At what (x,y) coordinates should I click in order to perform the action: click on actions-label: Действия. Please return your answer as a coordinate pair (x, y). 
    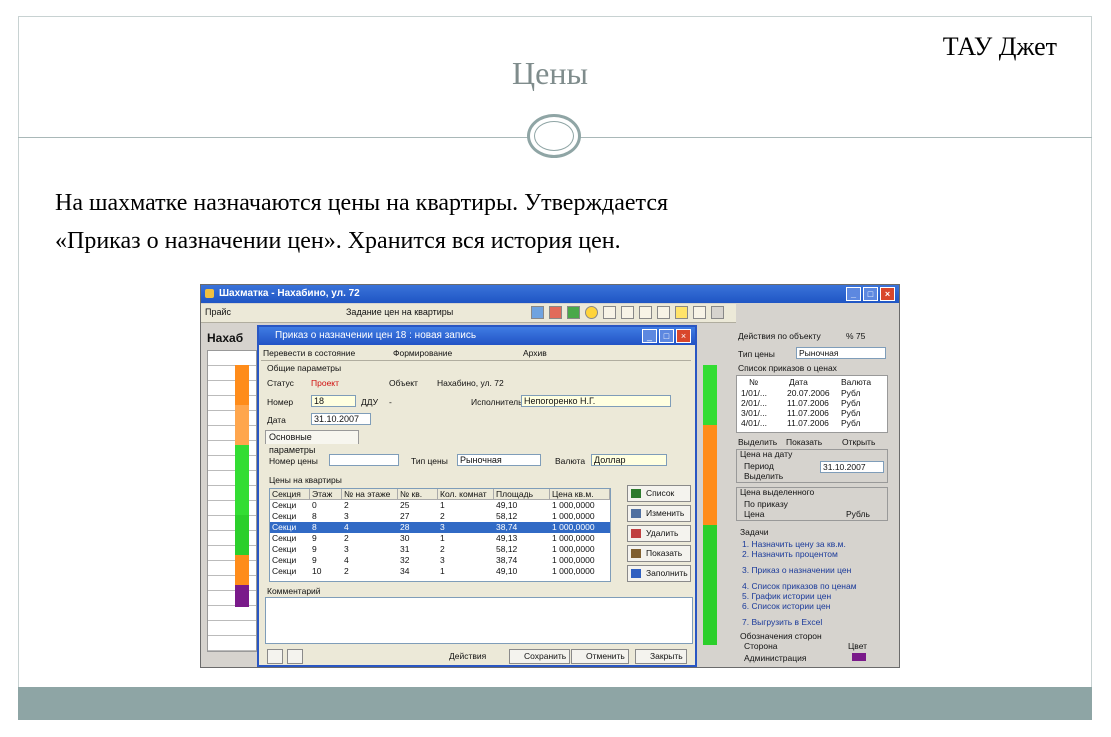
    Looking at the image, I should click on (467, 656).